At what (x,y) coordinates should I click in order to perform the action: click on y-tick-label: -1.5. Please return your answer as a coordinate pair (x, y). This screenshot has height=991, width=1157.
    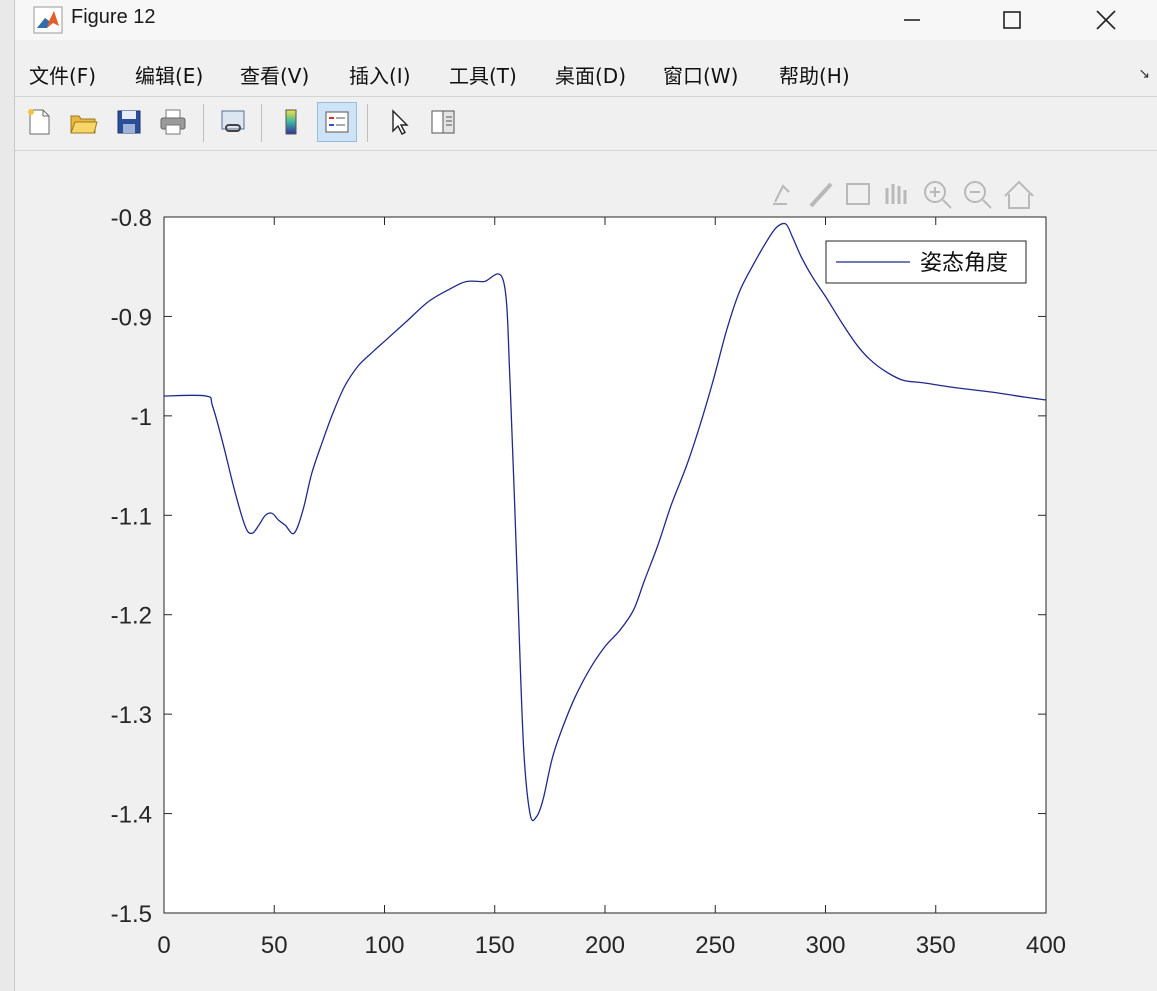
    Looking at the image, I should click on (131, 914).